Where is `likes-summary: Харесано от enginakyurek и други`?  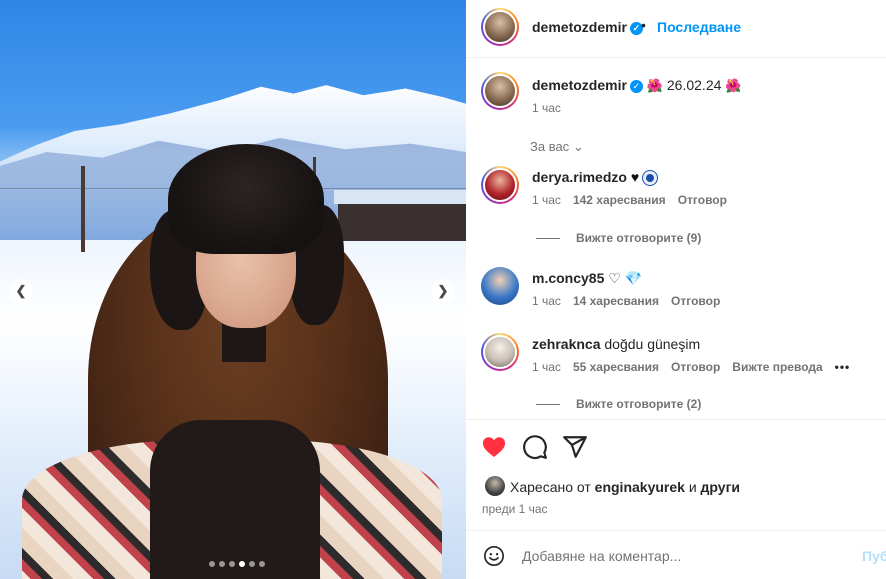
likes-summary: Харесано от enginakyurek и други is located at coordinates (676, 487).